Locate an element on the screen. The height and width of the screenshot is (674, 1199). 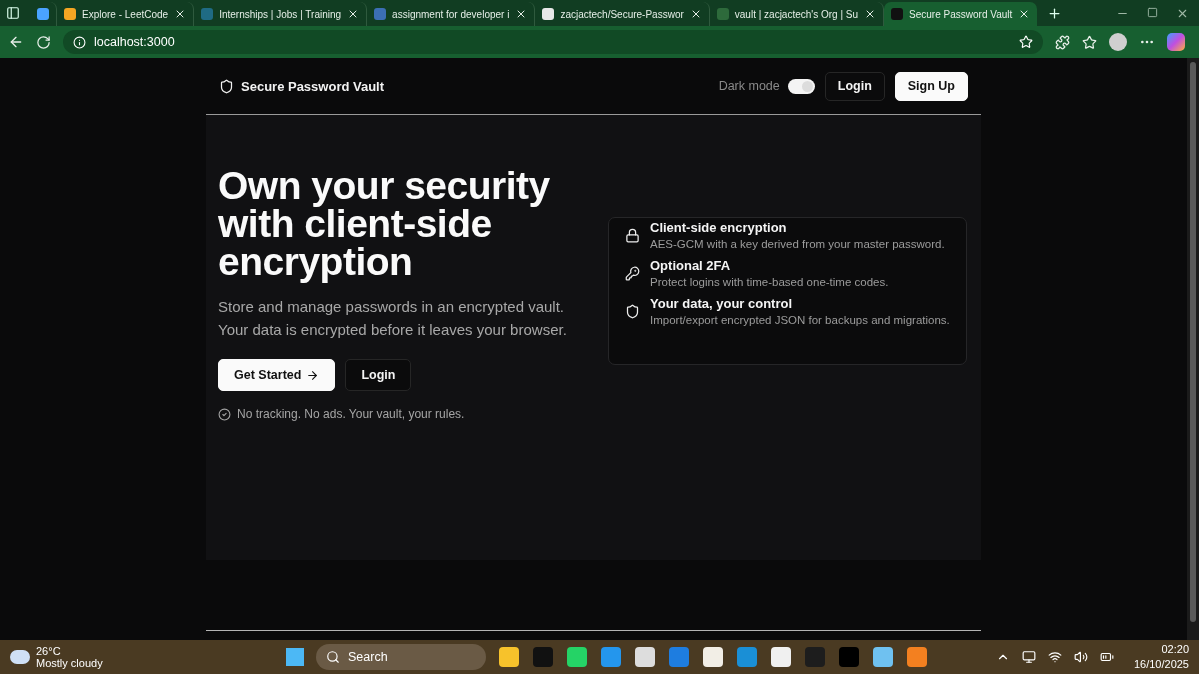
profile-icon is located at coordinates (1118, 42).